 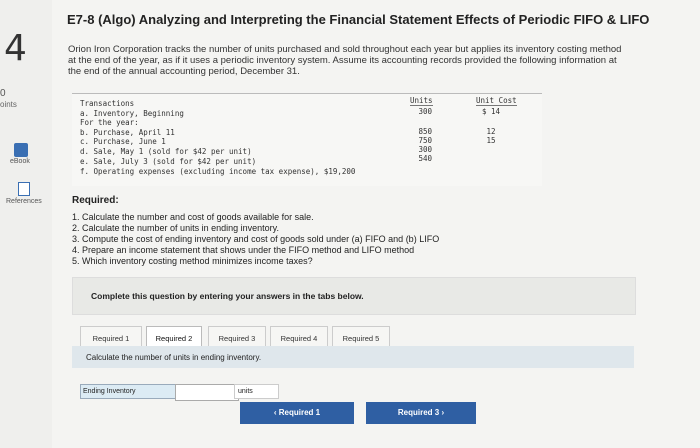 What do you see at coordinates (128, 391) in the screenshot?
I see `ending-inventory-label: Ending Inventory` at bounding box center [128, 391].